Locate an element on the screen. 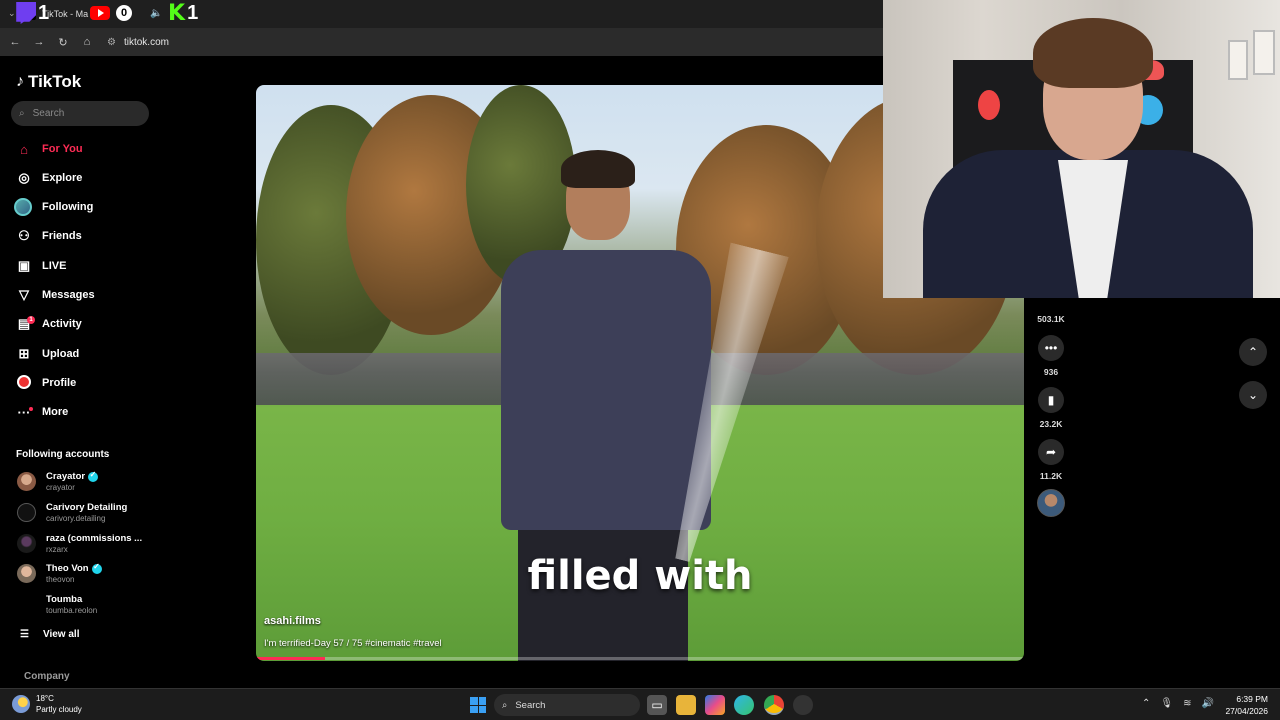 The image size is (1280, 720). nav-explore: ◎ Explore is located at coordinates (49, 178).